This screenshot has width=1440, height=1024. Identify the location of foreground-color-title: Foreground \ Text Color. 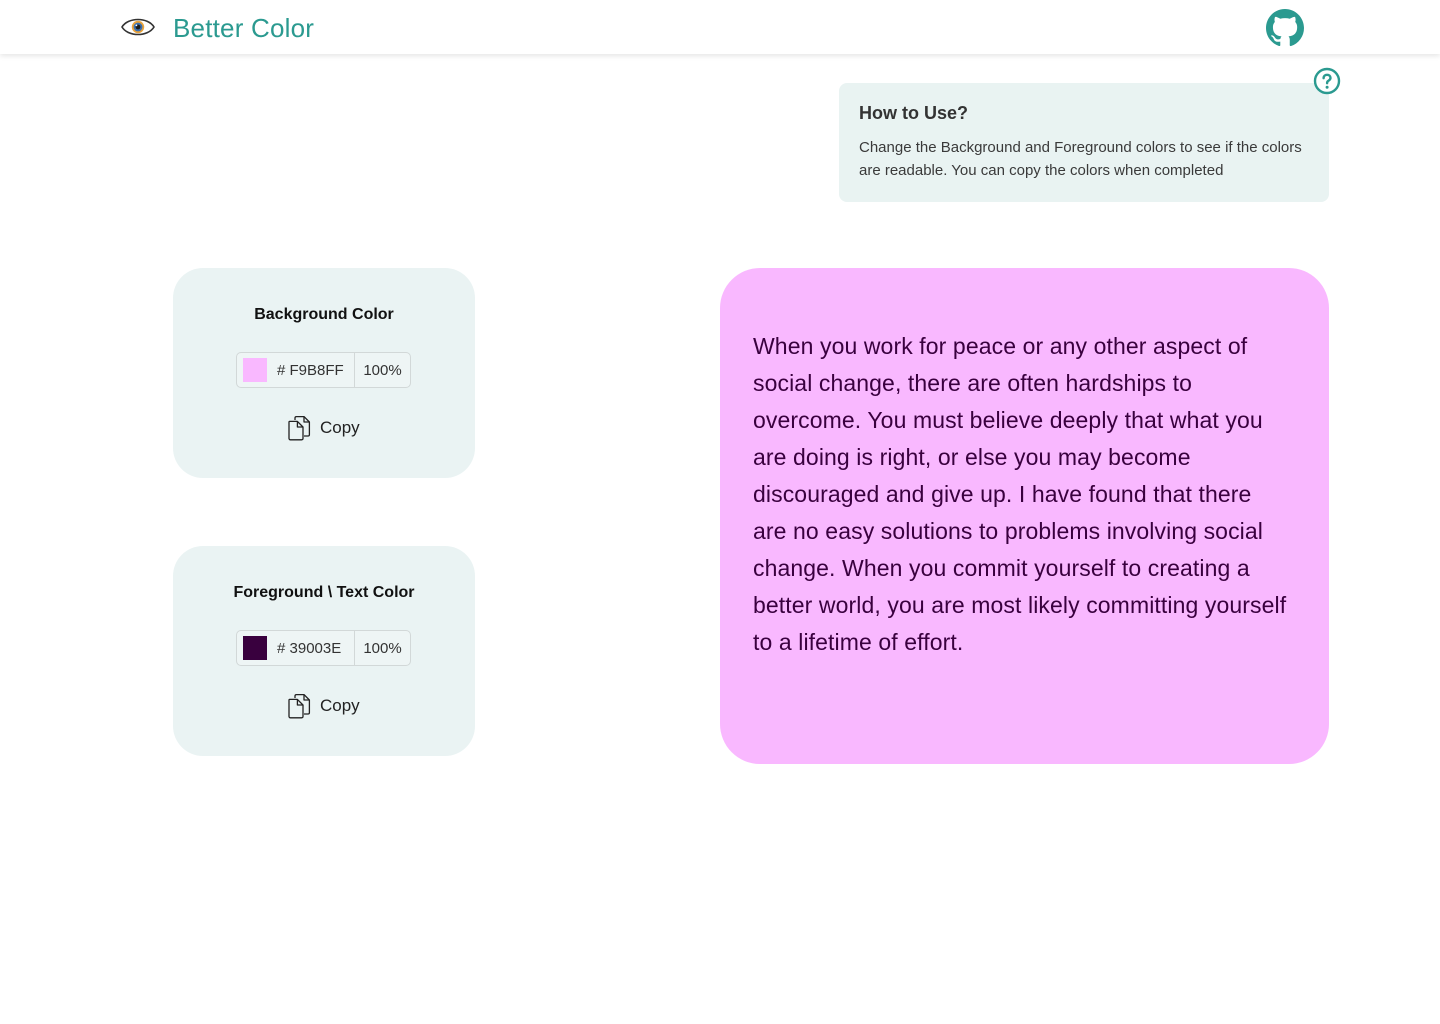
(324, 592).